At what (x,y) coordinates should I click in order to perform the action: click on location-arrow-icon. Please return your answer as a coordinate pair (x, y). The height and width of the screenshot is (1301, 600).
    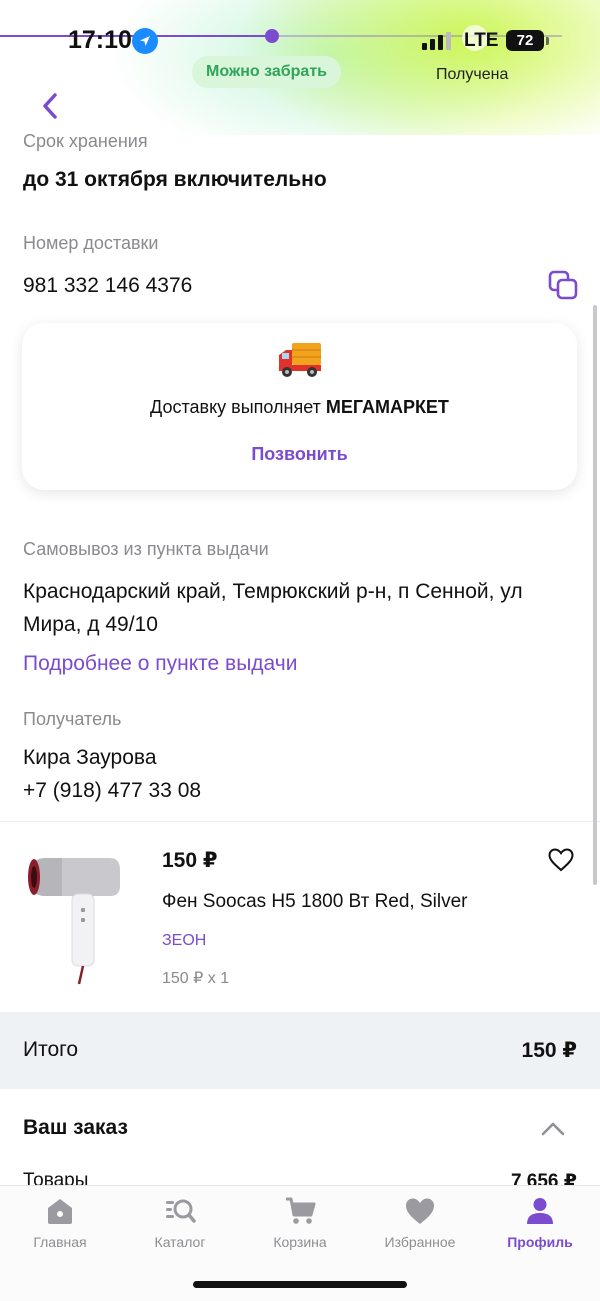
    Looking at the image, I should click on (145, 41).